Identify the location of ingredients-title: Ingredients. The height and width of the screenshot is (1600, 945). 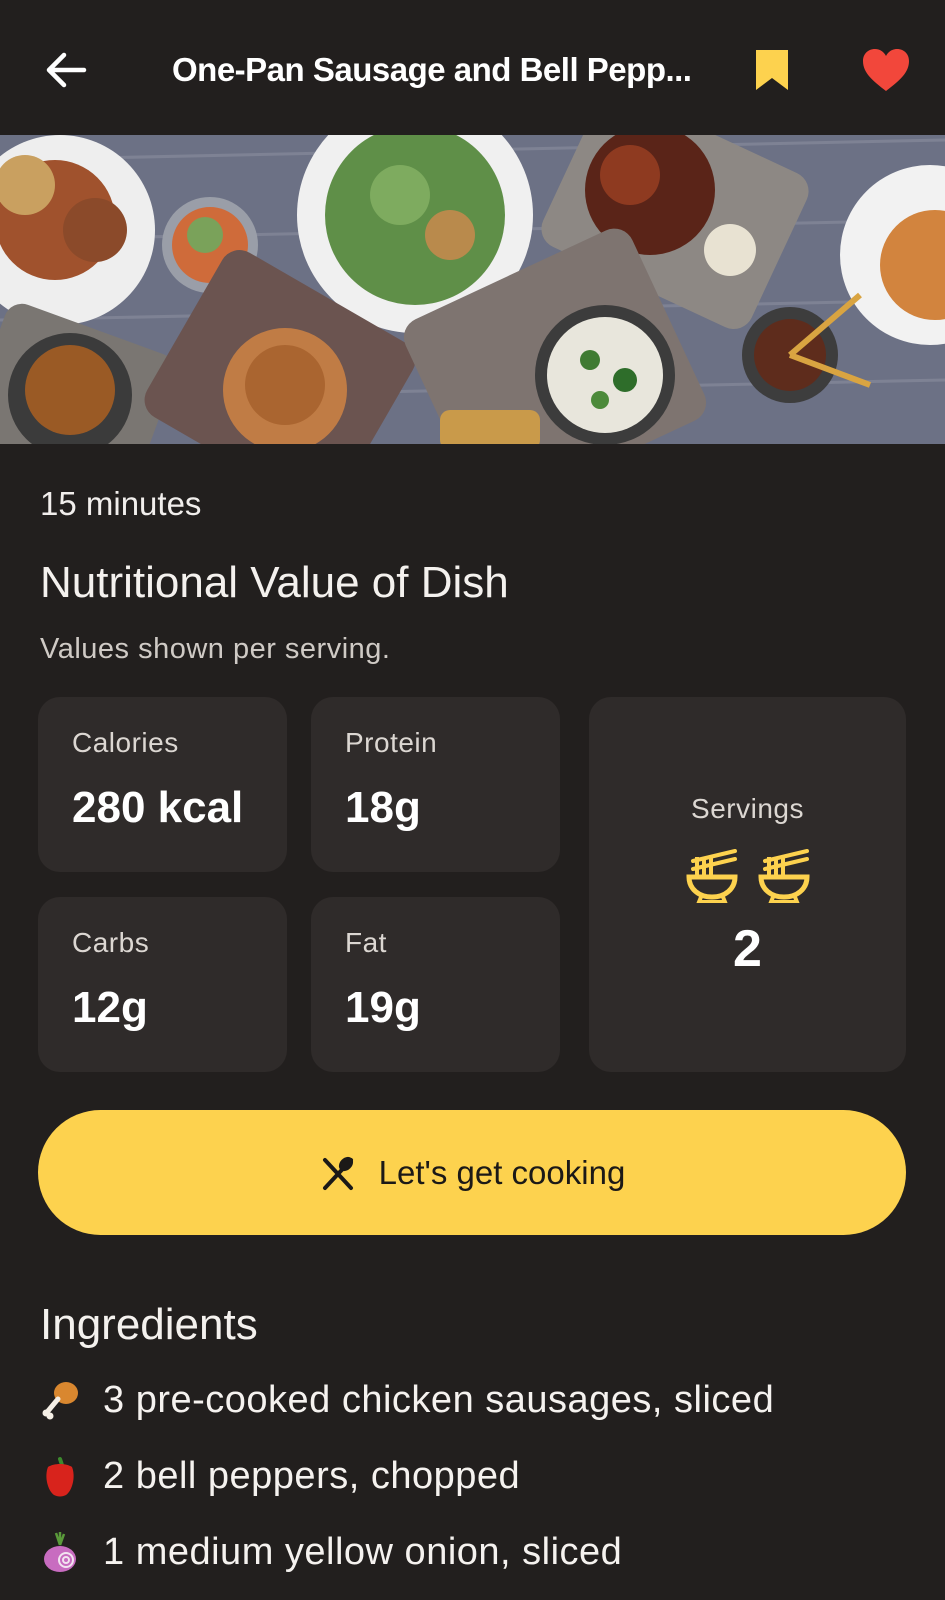
(149, 1324).